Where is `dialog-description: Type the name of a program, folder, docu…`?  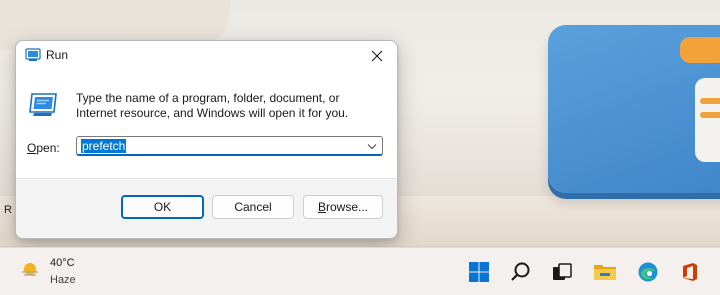
dialog-description: Type the name of a program, folder, docu… is located at coordinates (212, 105).